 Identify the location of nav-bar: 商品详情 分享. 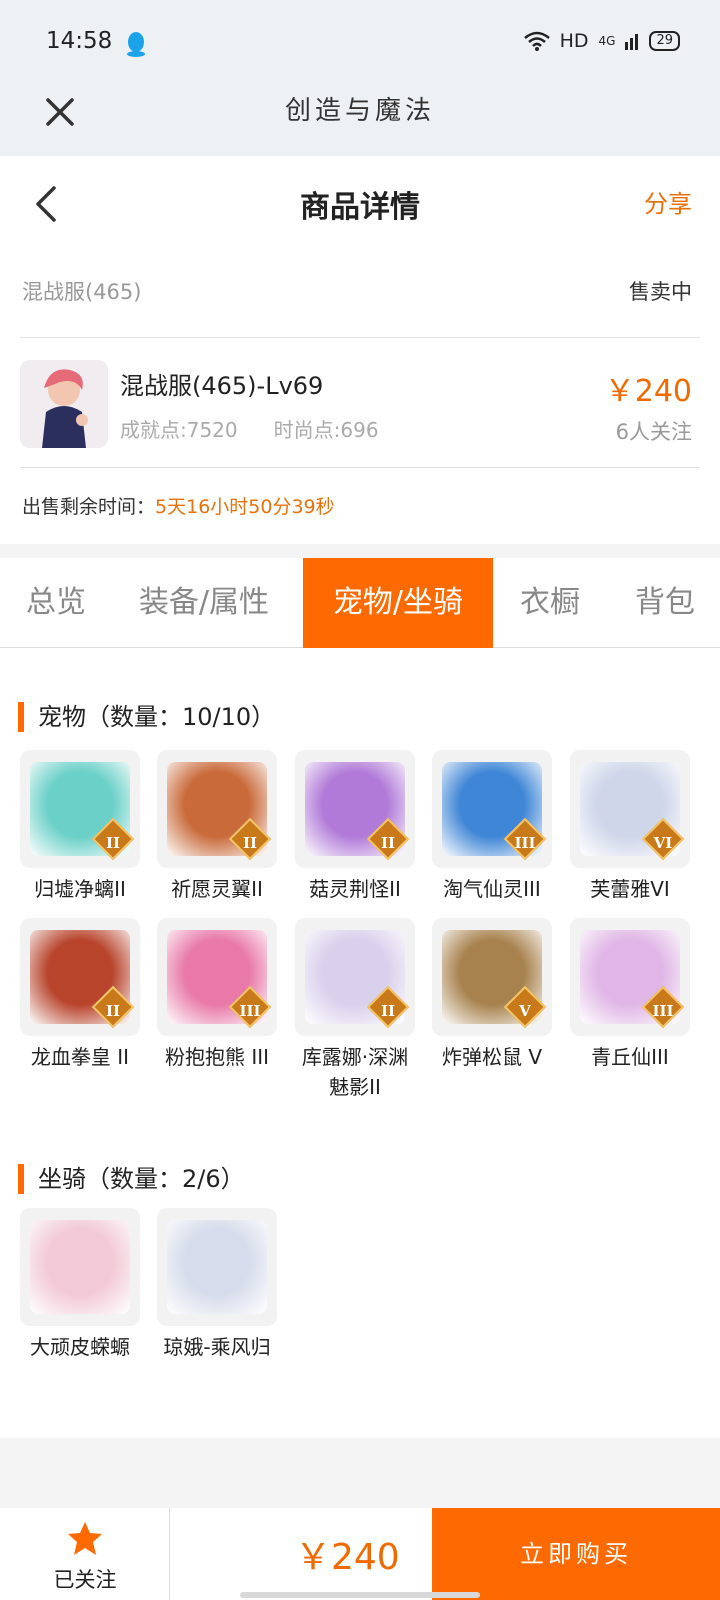
(360, 204).